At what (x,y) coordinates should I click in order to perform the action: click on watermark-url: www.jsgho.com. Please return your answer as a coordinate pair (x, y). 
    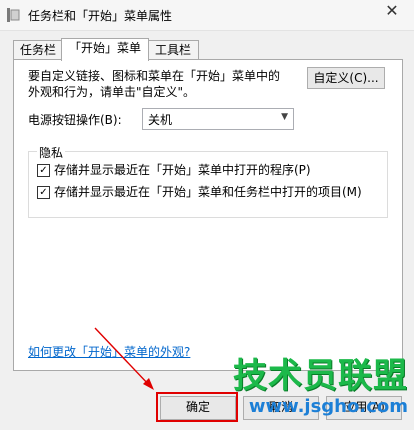
    Looking at the image, I should click on (328, 406).